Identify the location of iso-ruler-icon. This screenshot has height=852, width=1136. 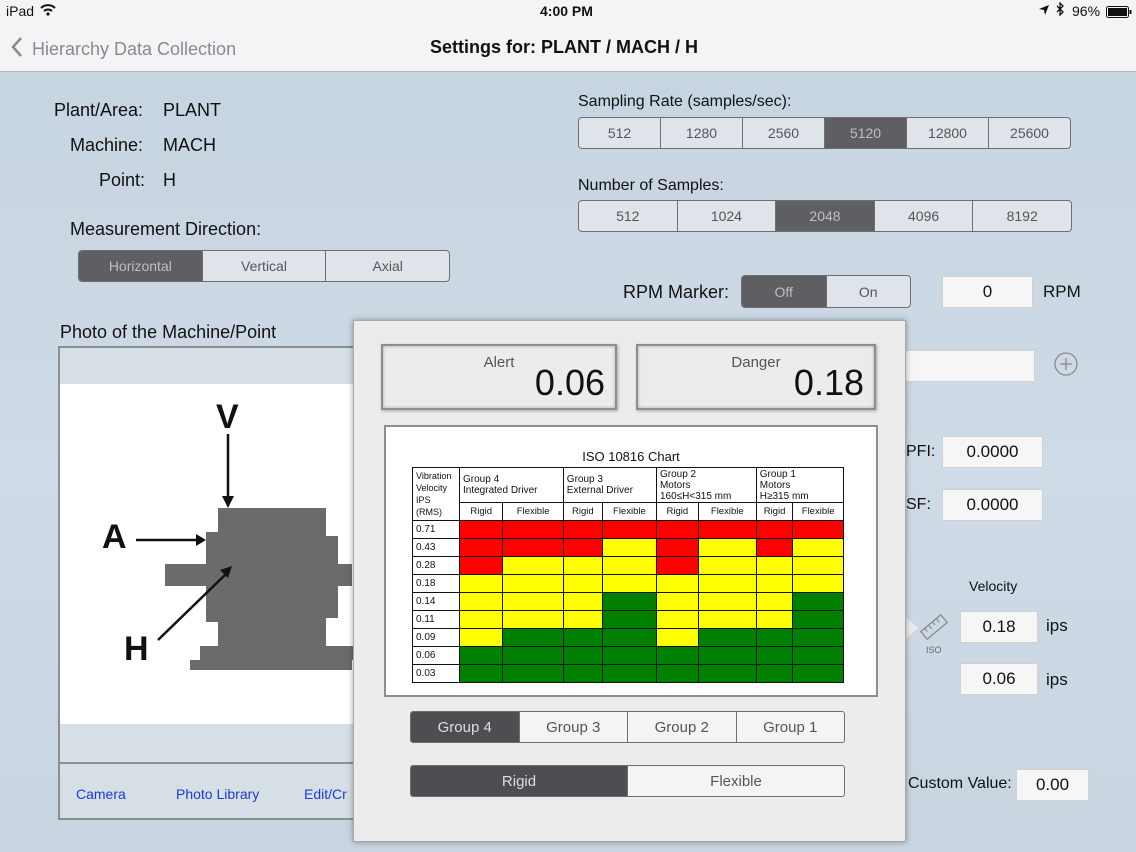
(934, 629).